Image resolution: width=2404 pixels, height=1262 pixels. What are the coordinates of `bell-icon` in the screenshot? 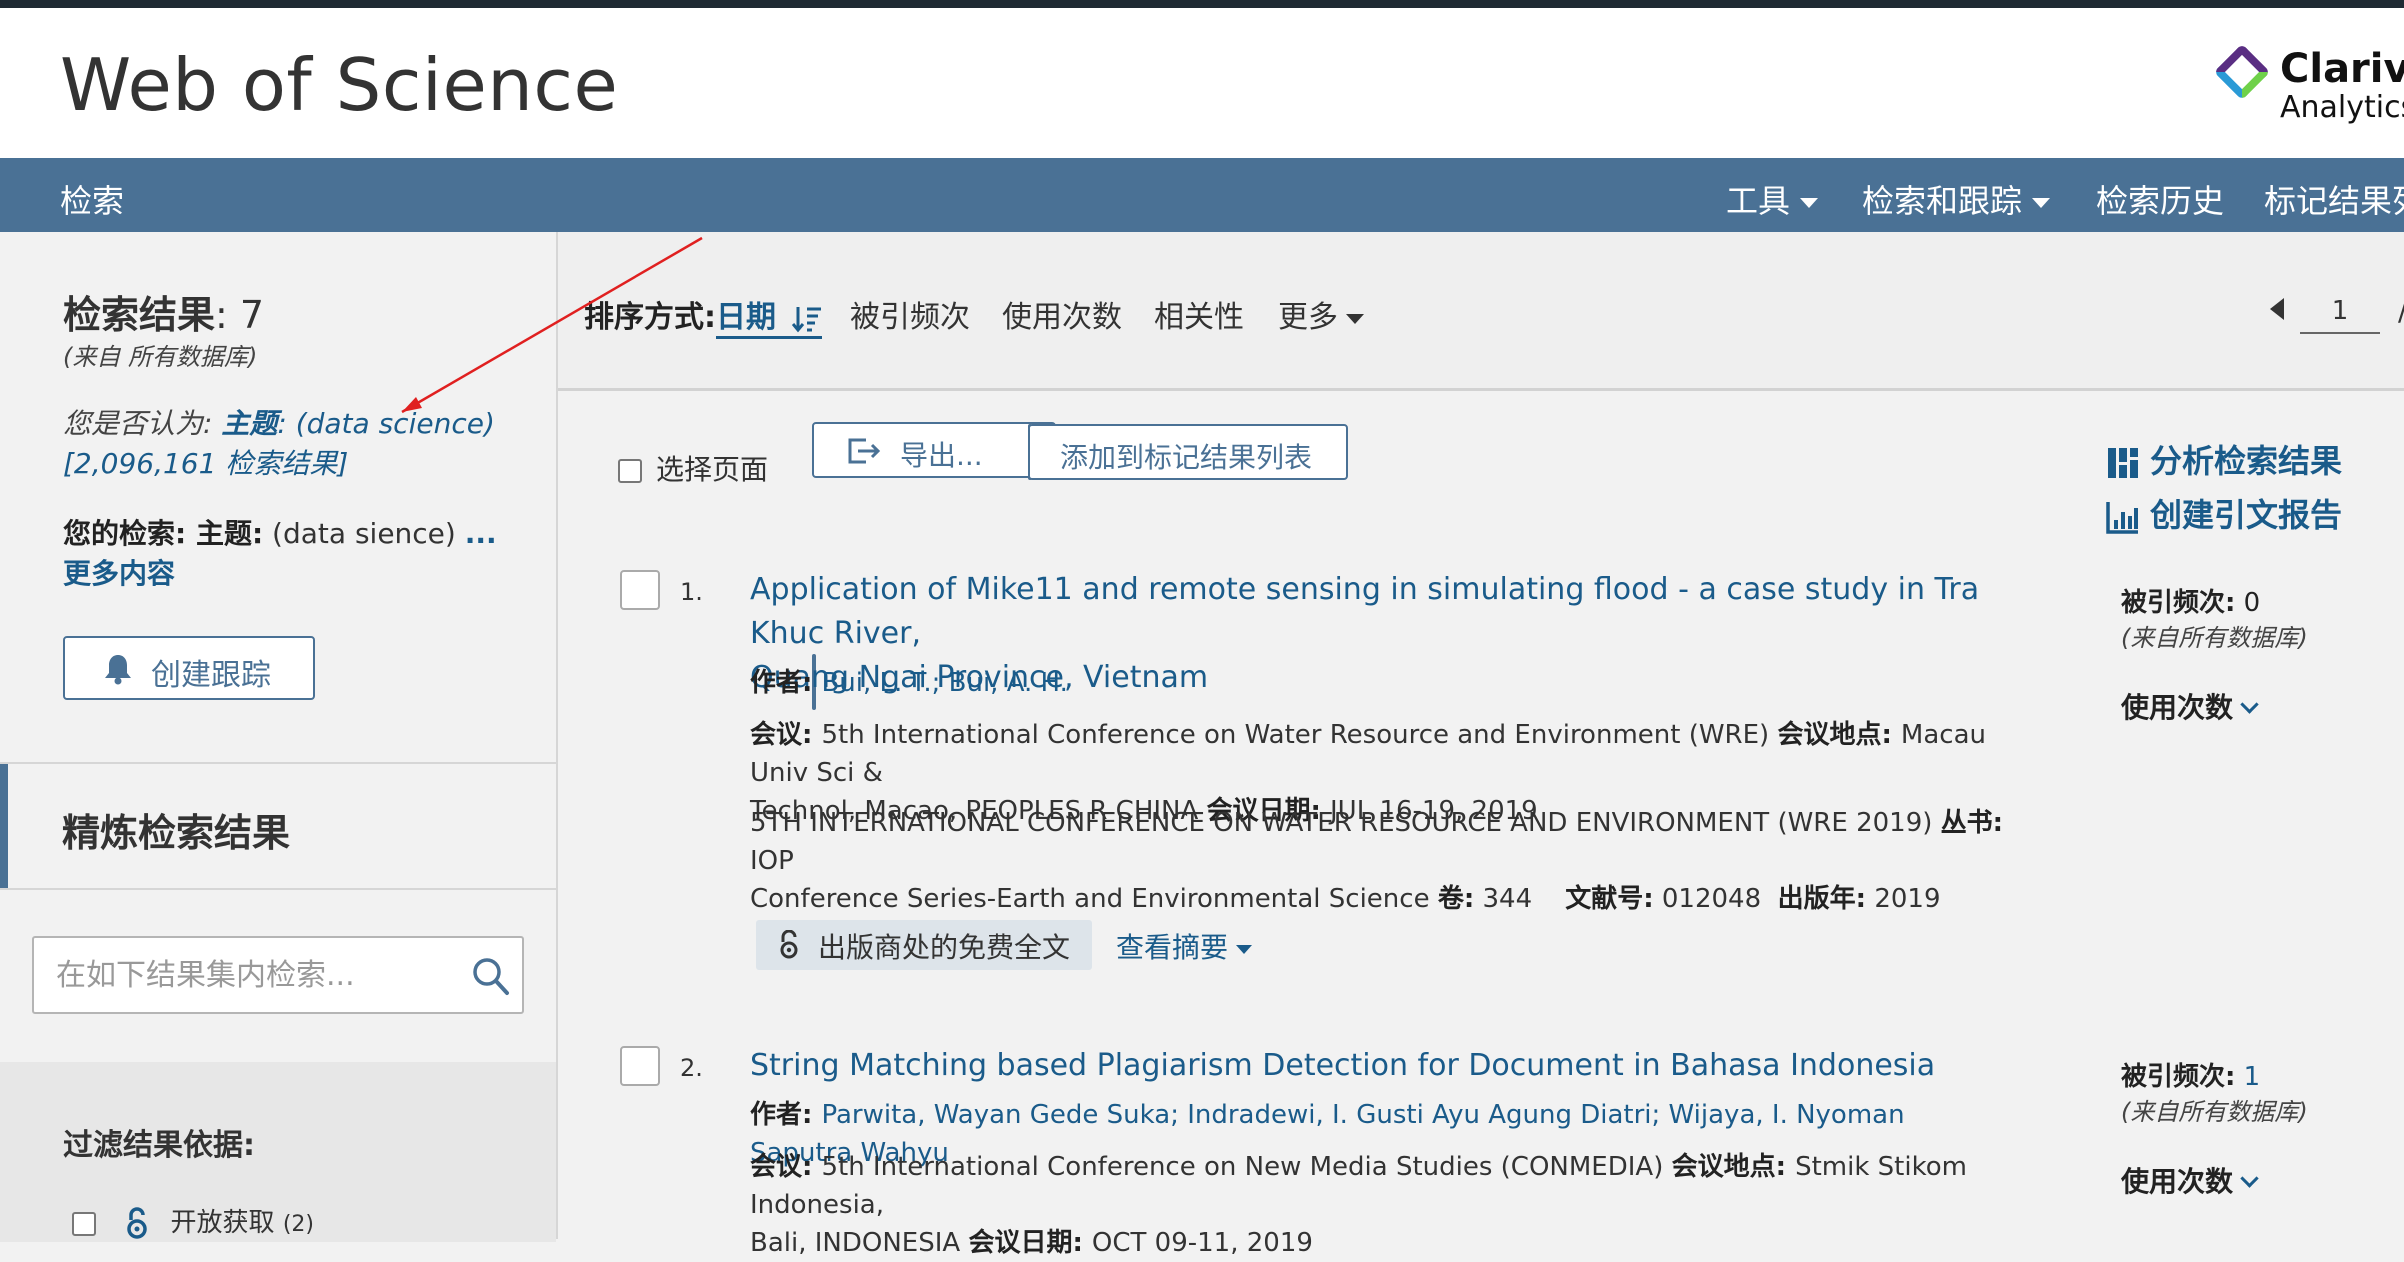 It's located at (118, 670).